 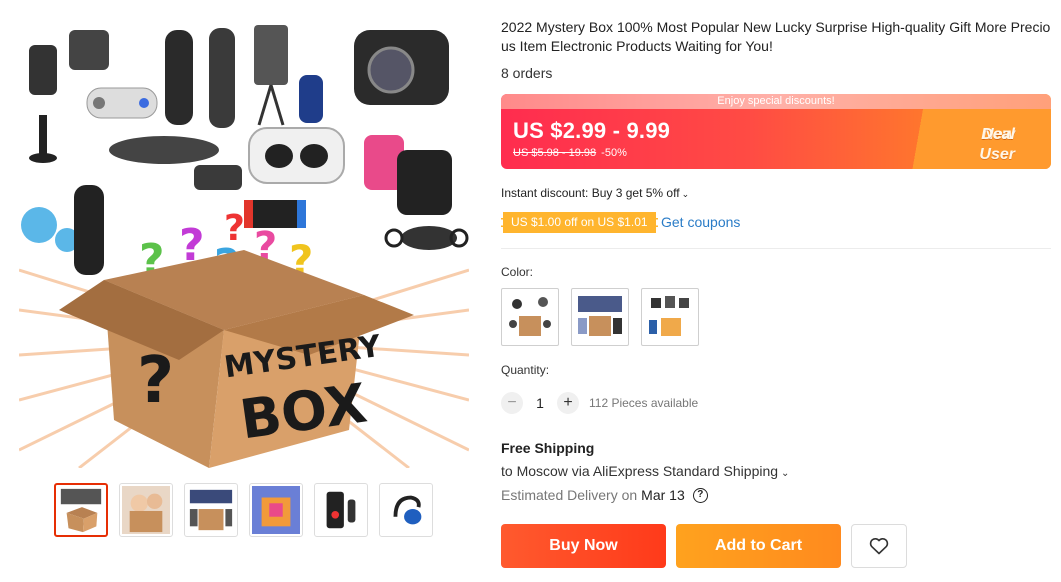 I want to click on divider, so click(x=776, y=248).